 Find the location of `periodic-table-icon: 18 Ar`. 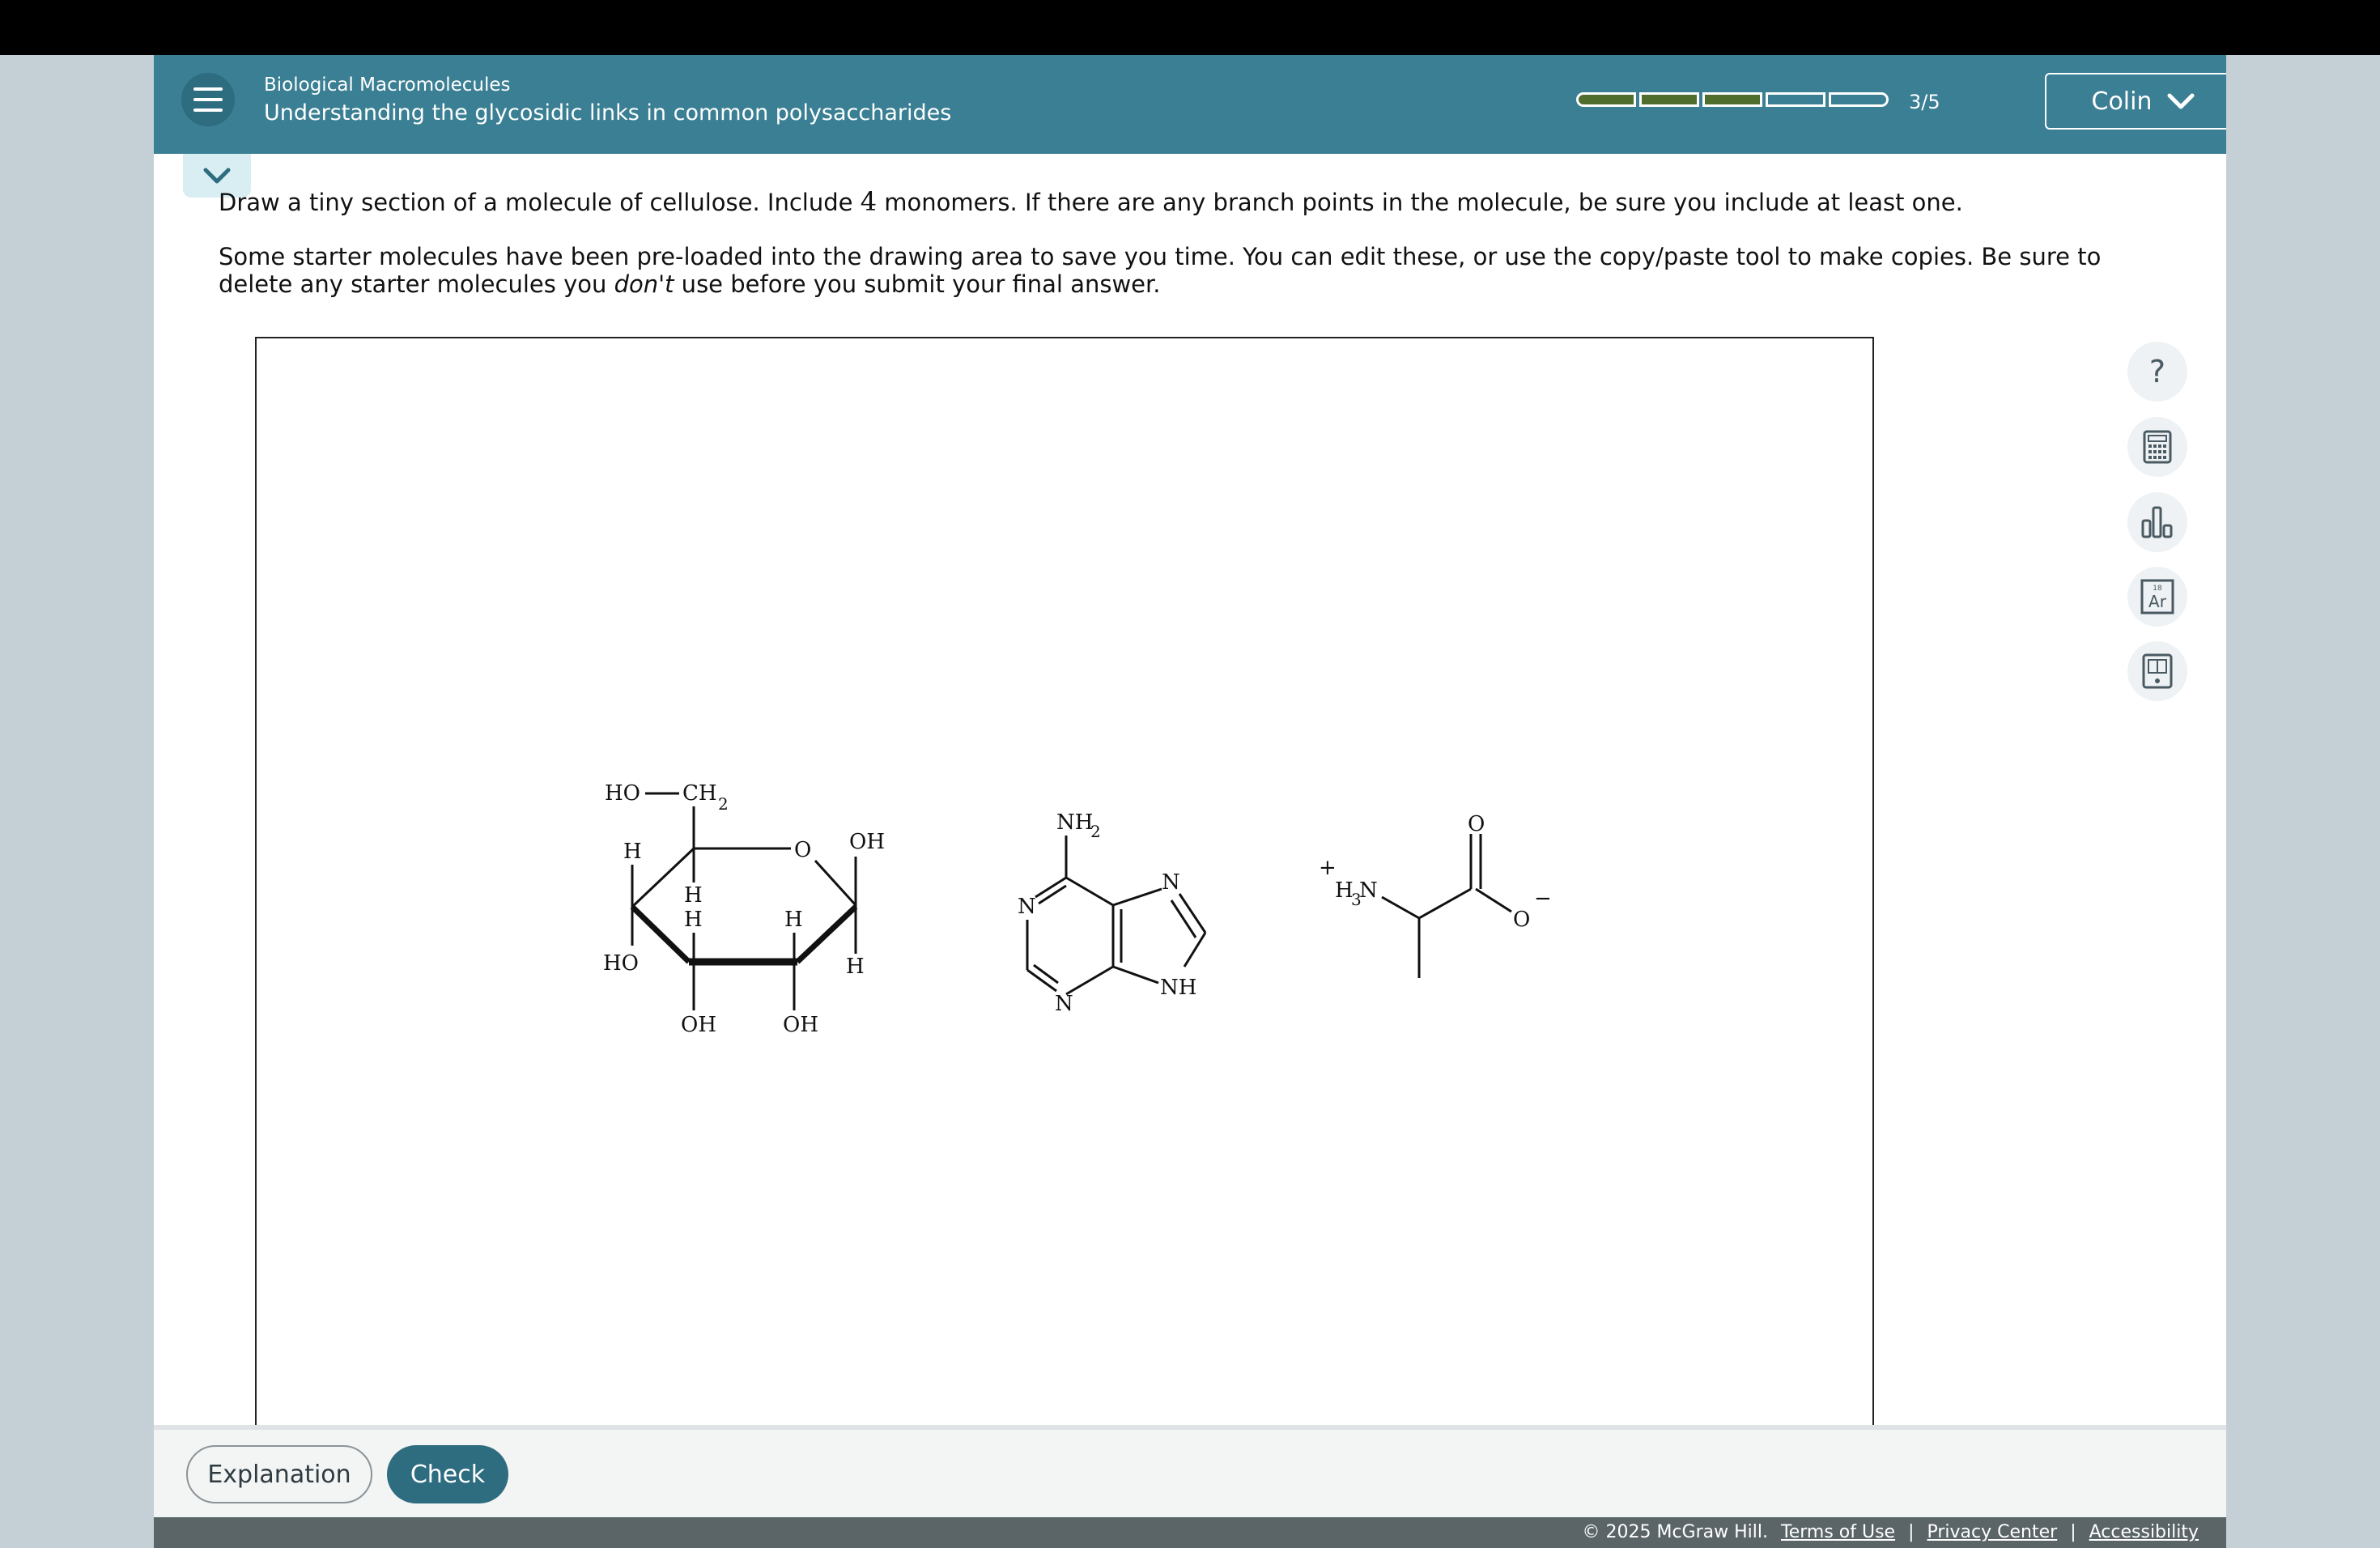

periodic-table-icon: 18 Ar is located at coordinates (2157, 597).